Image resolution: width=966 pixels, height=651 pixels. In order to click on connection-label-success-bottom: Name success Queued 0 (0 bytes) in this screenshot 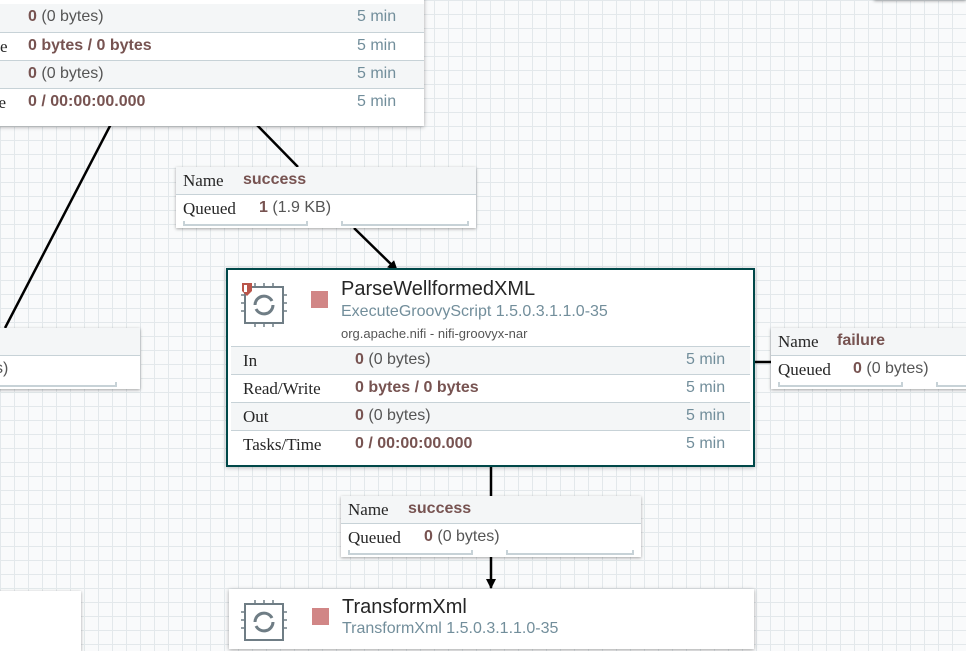, I will do `click(491, 526)`.